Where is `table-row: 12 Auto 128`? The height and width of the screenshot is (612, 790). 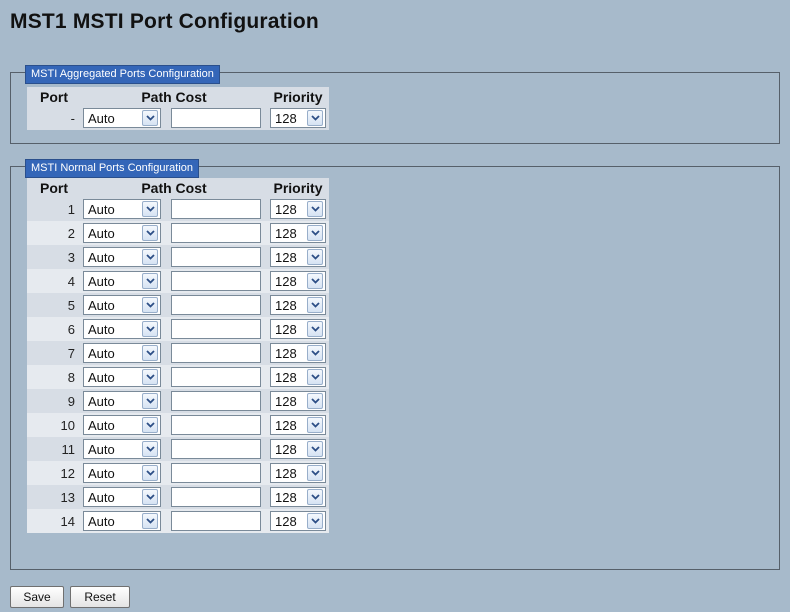 table-row: 12 Auto 128 is located at coordinates (178, 473).